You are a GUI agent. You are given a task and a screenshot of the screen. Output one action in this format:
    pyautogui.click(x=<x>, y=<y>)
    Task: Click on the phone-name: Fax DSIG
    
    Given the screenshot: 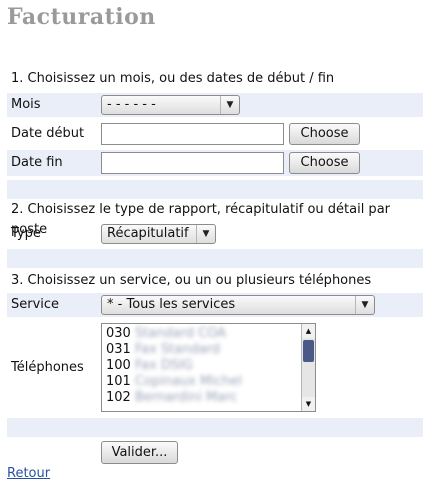 What is the action you would take?
    pyautogui.click(x=164, y=365)
    